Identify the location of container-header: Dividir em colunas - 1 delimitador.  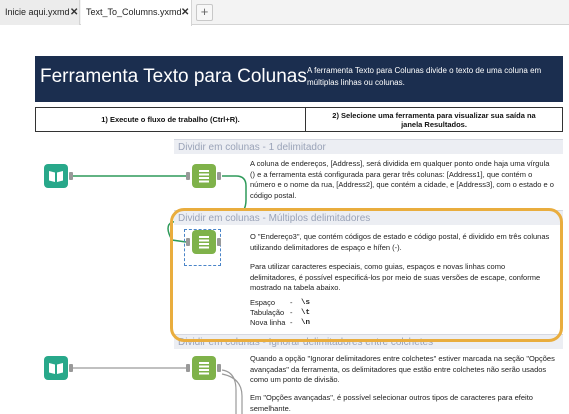
(368, 146).